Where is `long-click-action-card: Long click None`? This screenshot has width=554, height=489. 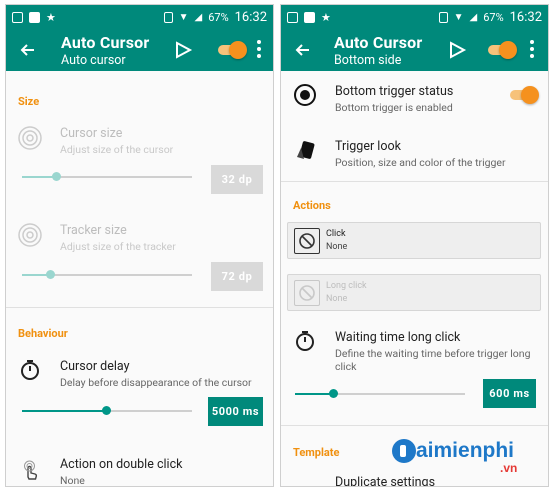 long-click-action-card: Long click None is located at coordinates (414, 292).